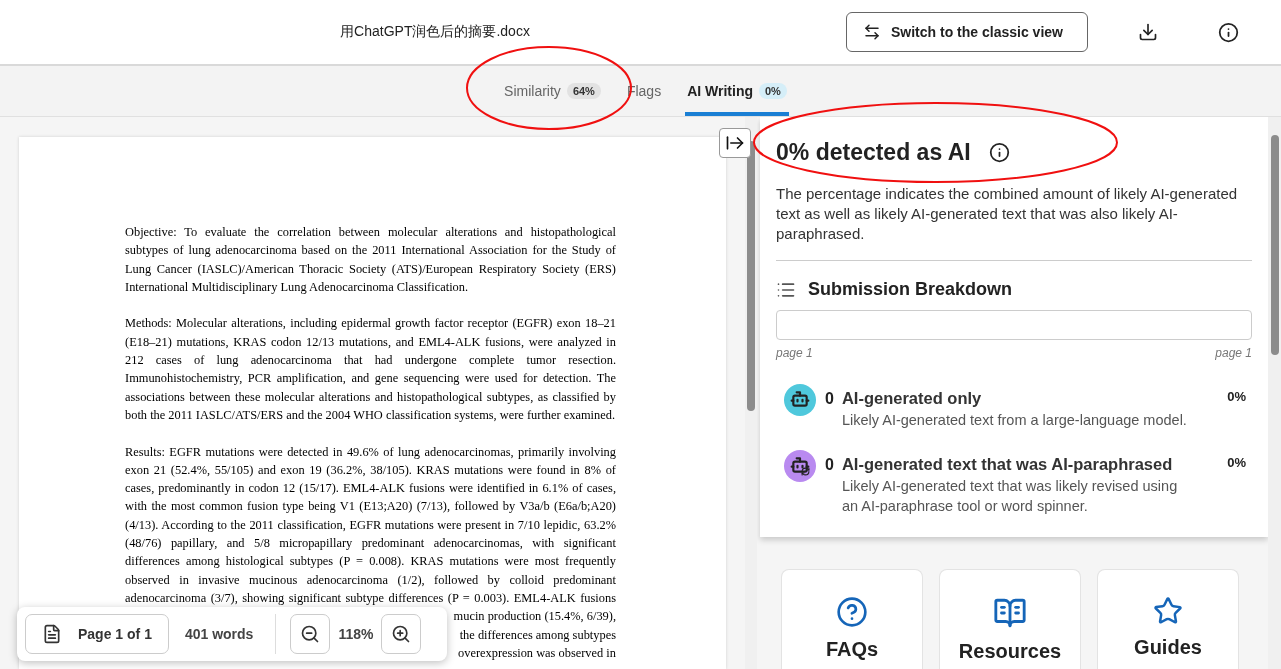 This screenshot has height=669, width=1281. I want to click on resource-tile: FAQs, so click(852, 619).